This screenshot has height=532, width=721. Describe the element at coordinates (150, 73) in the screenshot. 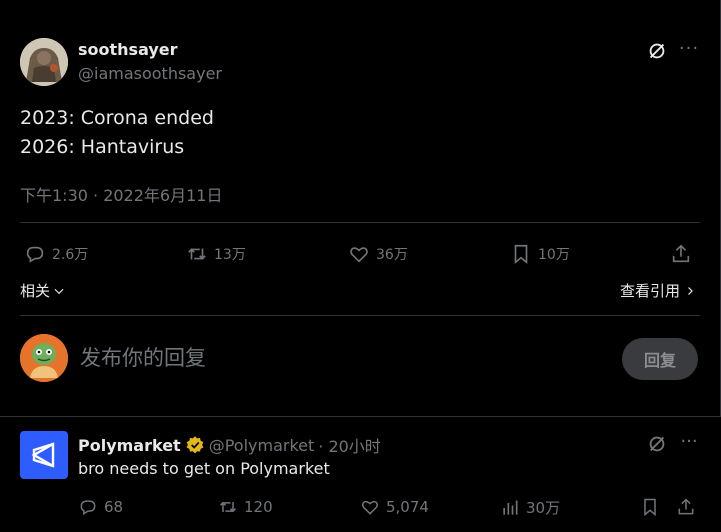

I see `author-handle: @iamasoothsayer` at that location.